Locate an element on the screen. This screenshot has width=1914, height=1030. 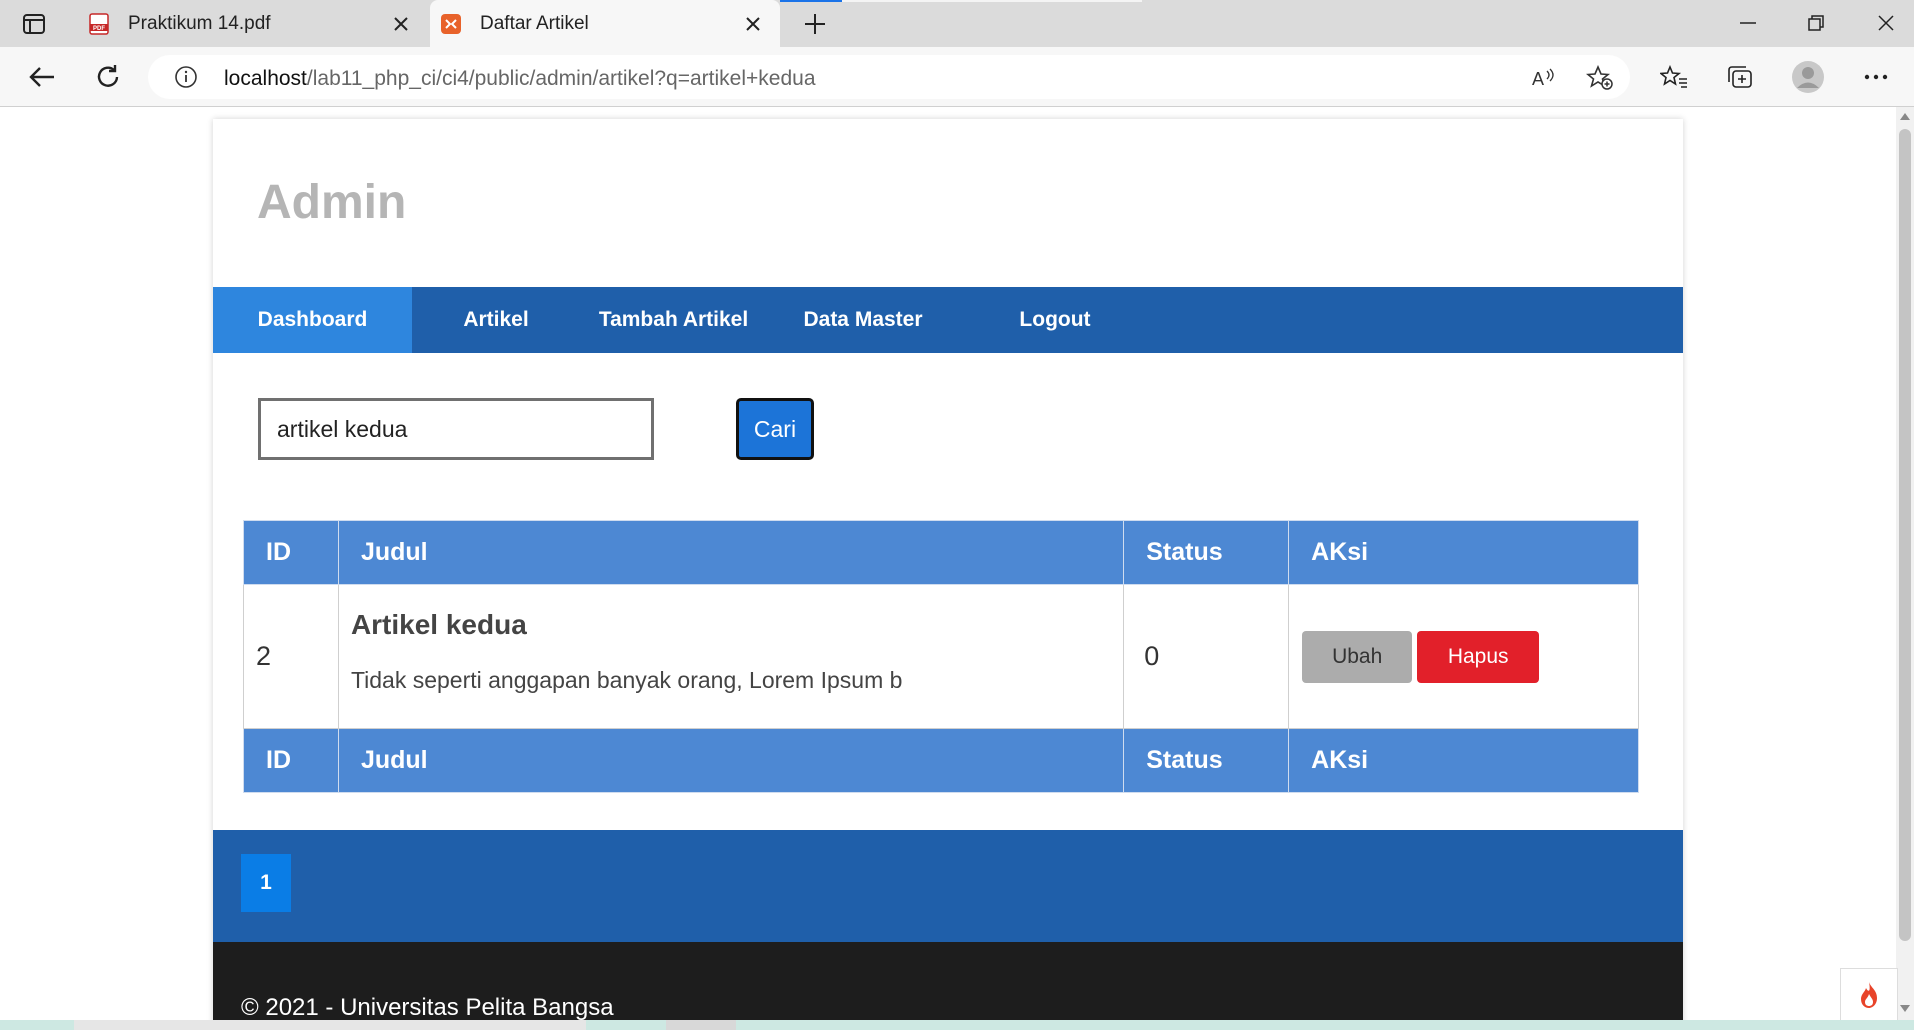
footer-header-id: ID is located at coordinates (291, 760).